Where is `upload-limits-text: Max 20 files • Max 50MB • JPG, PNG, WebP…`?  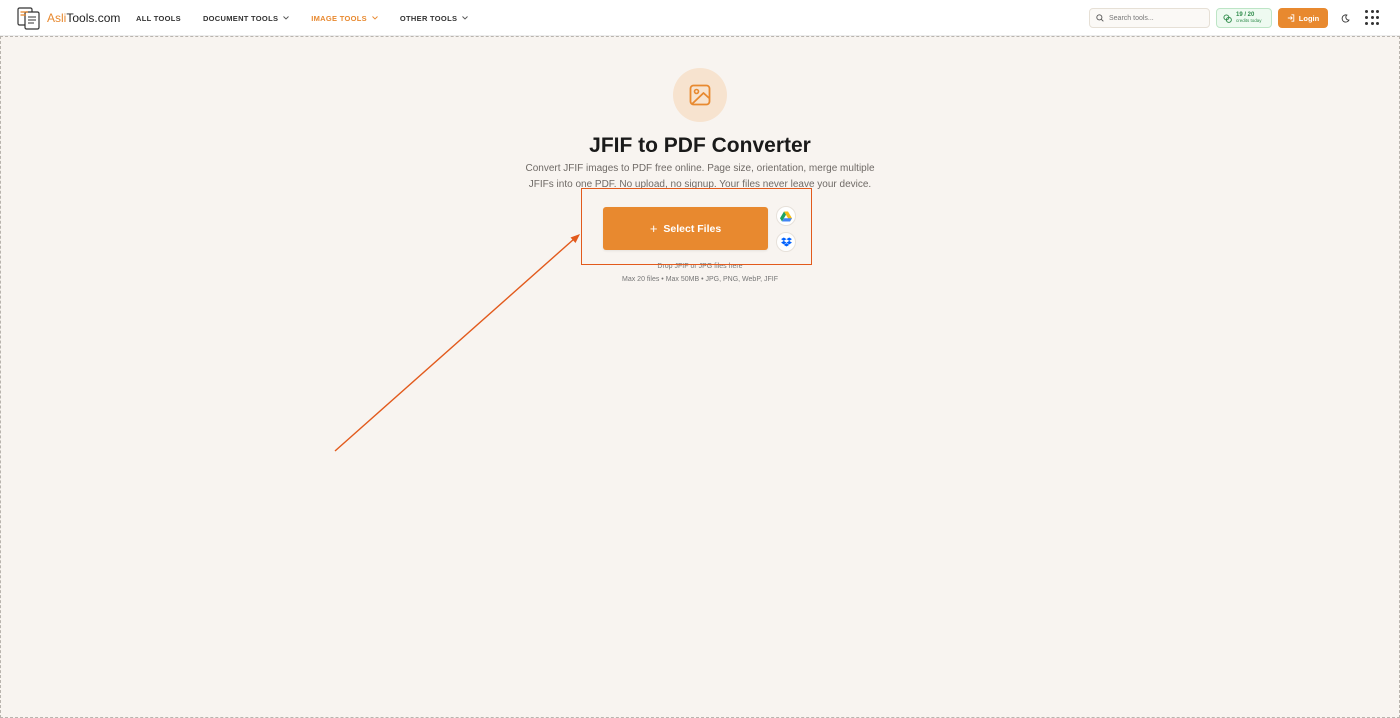 upload-limits-text: Max 20 files • Max 50MB • JPG, PNG, WebP… is located at coordinates (700, 279).